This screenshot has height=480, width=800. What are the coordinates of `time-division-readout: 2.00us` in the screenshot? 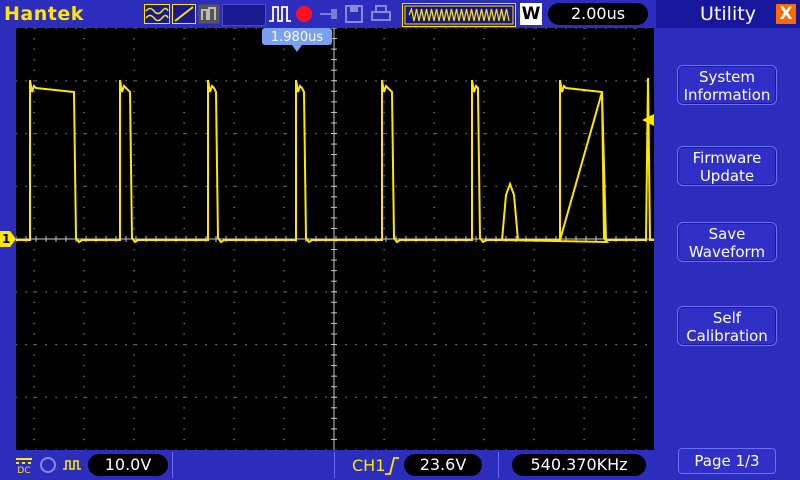 It's located at (598, 14).